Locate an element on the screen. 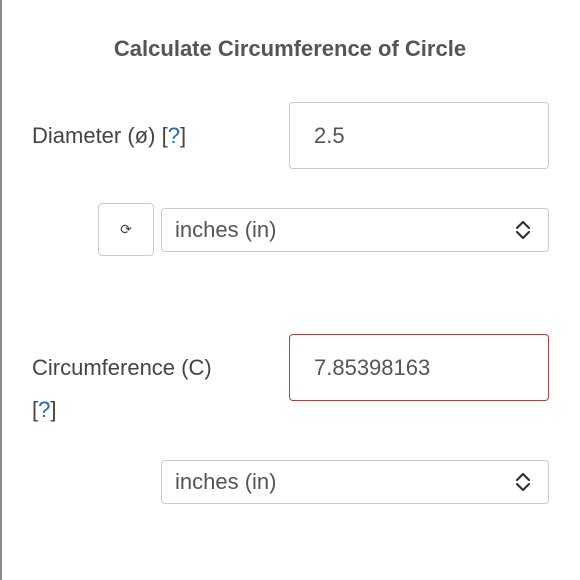  circumference-unit-value: inches (in) is located at coordinates (226, 481).